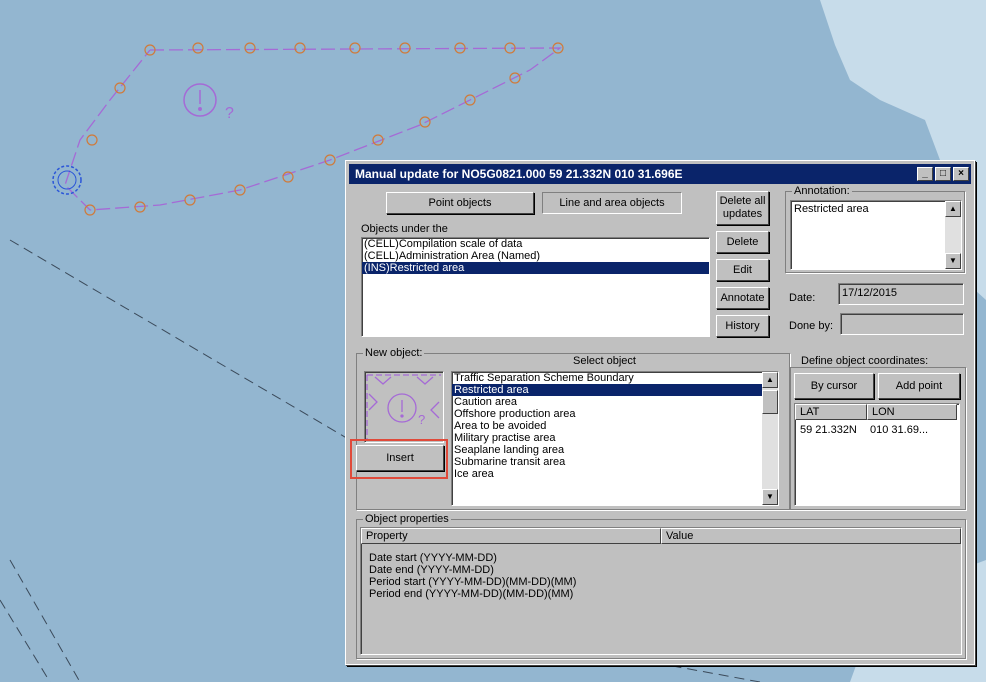 This screenshot has height=682, width=986. Describe the element at coordinates (535, 256) in the screenshot. I see `list-item: (CELL)Administration Area (Named)` at that location.